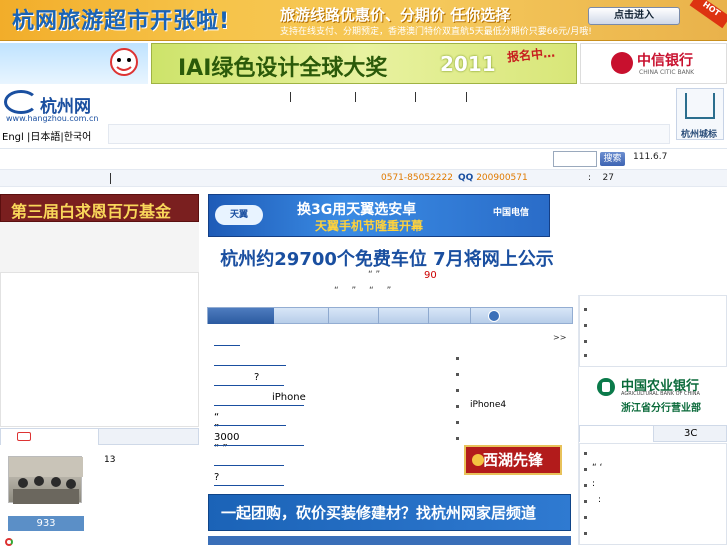  I want to click on home-channel-ad-text: 一起团购，砍价买装修建材？找杭州网家居频道, so click(379, 513).